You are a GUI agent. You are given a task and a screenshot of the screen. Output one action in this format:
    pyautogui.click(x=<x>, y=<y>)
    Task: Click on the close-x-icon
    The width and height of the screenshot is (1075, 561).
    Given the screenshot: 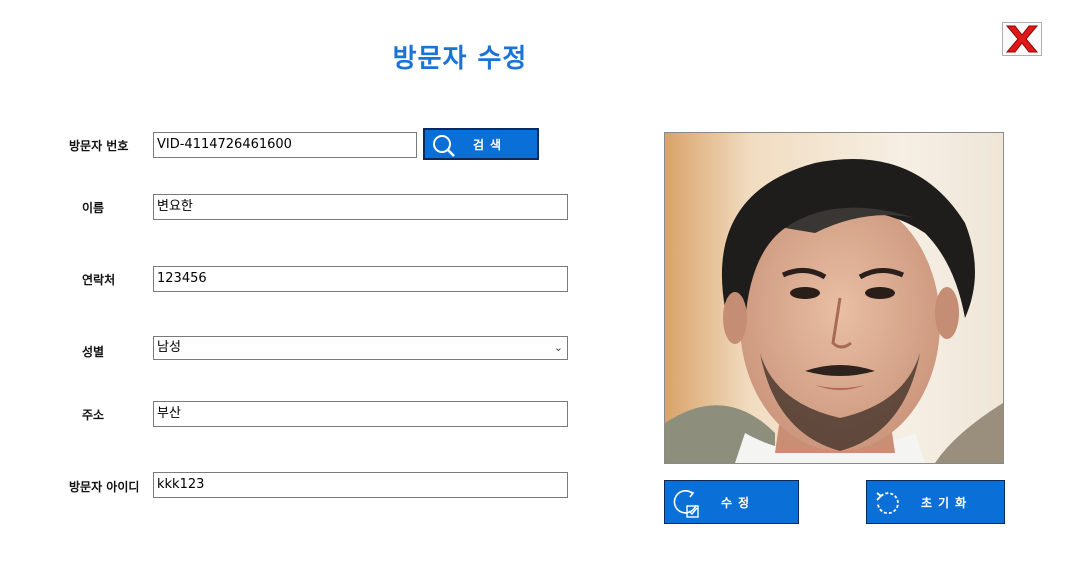 What is the action you would take?
    pyautogui.click(x=1022, y=39)
    